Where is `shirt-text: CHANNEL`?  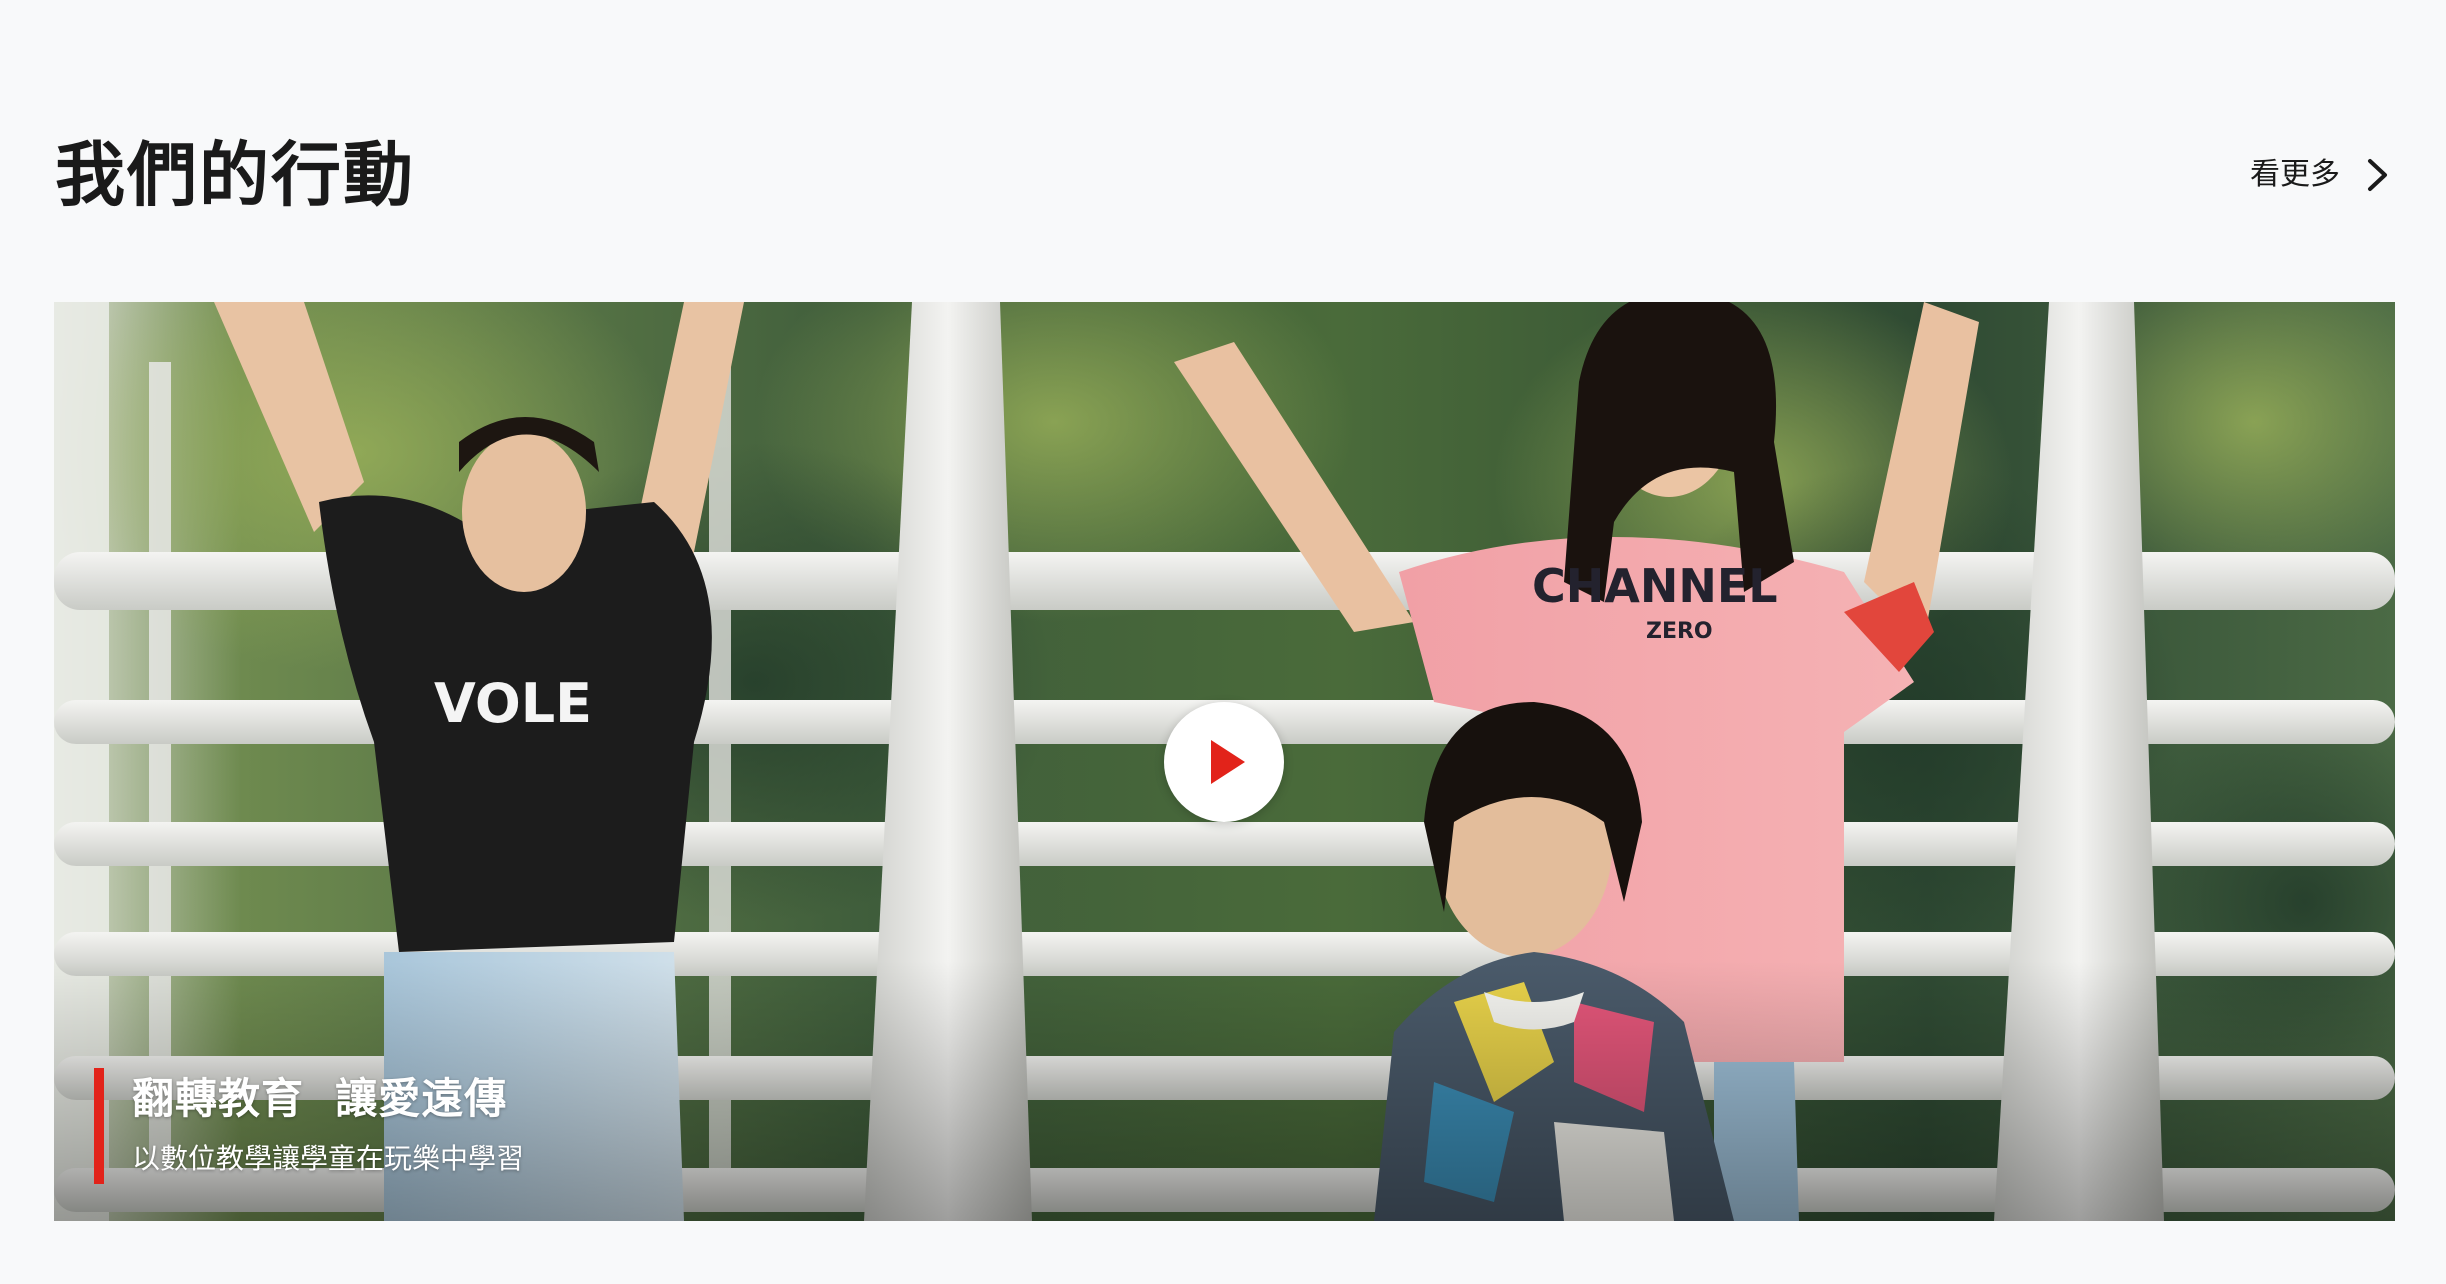
shirt-text: CHANNEL is located at coordinates (1655, 586).